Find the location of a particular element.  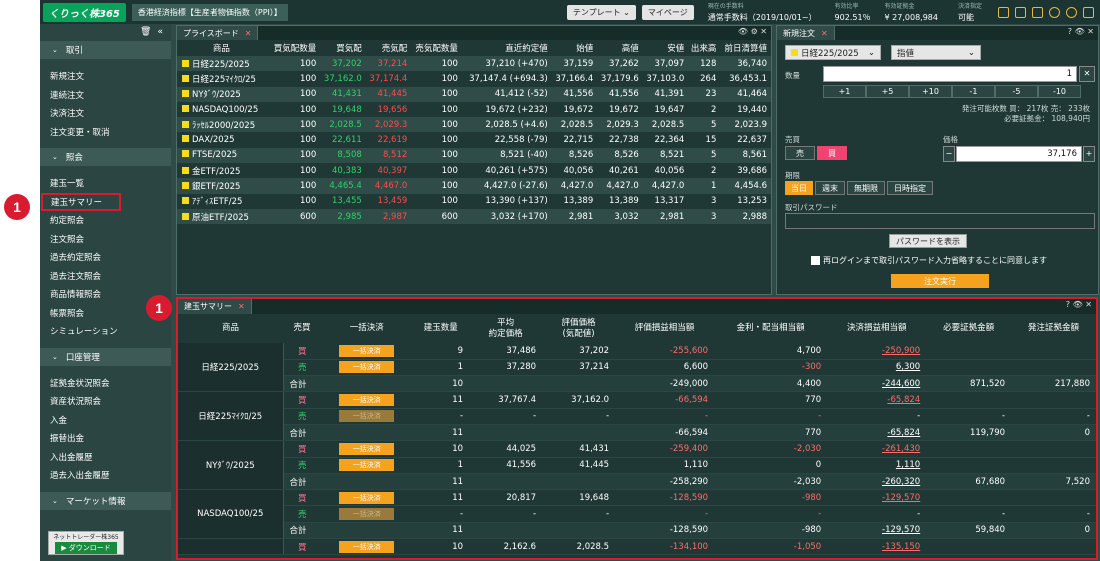

sidebar-item: 入金 is located at coordinates (105, 420).